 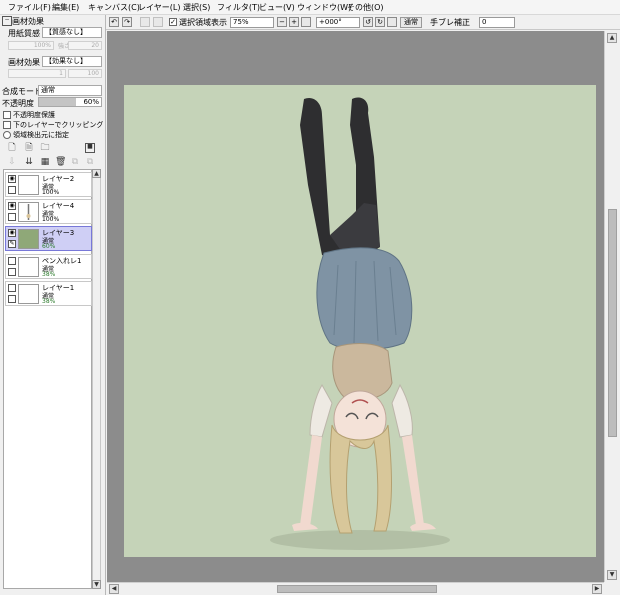 I want to click on opacity-value: 60%, so click(x=91, y=102).